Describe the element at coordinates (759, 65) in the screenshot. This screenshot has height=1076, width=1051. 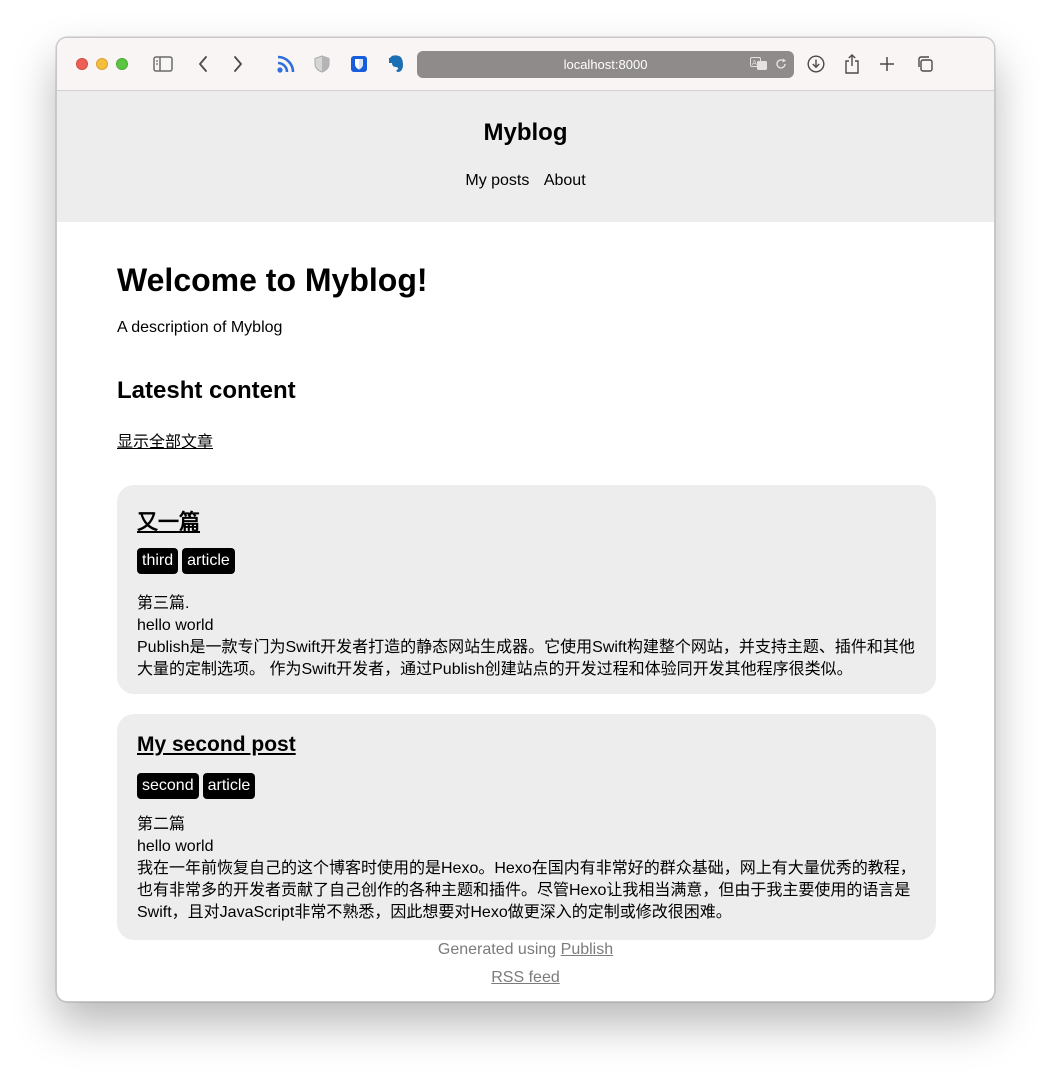
I see `translate-icon: A` at that location.